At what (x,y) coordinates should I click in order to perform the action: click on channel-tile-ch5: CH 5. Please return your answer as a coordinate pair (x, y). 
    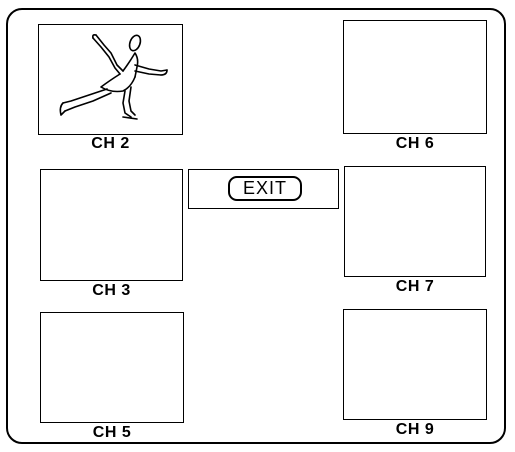
    Looking at the image, I should click on (112, 377).